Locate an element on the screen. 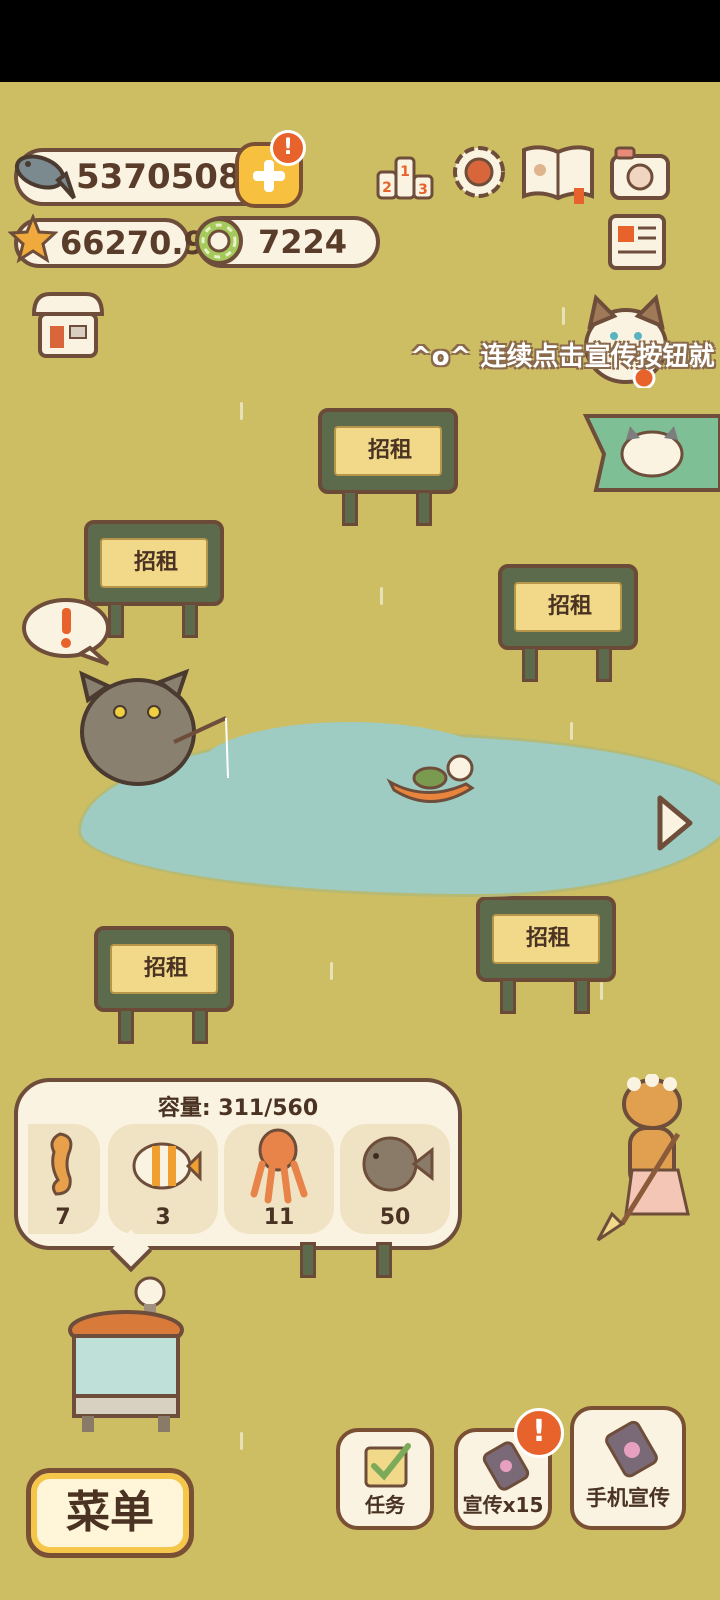 Image resolution: width=720 pixels, height=1600 pixels. promote-alert-badge: ! is located at coordinates (539, 1433).